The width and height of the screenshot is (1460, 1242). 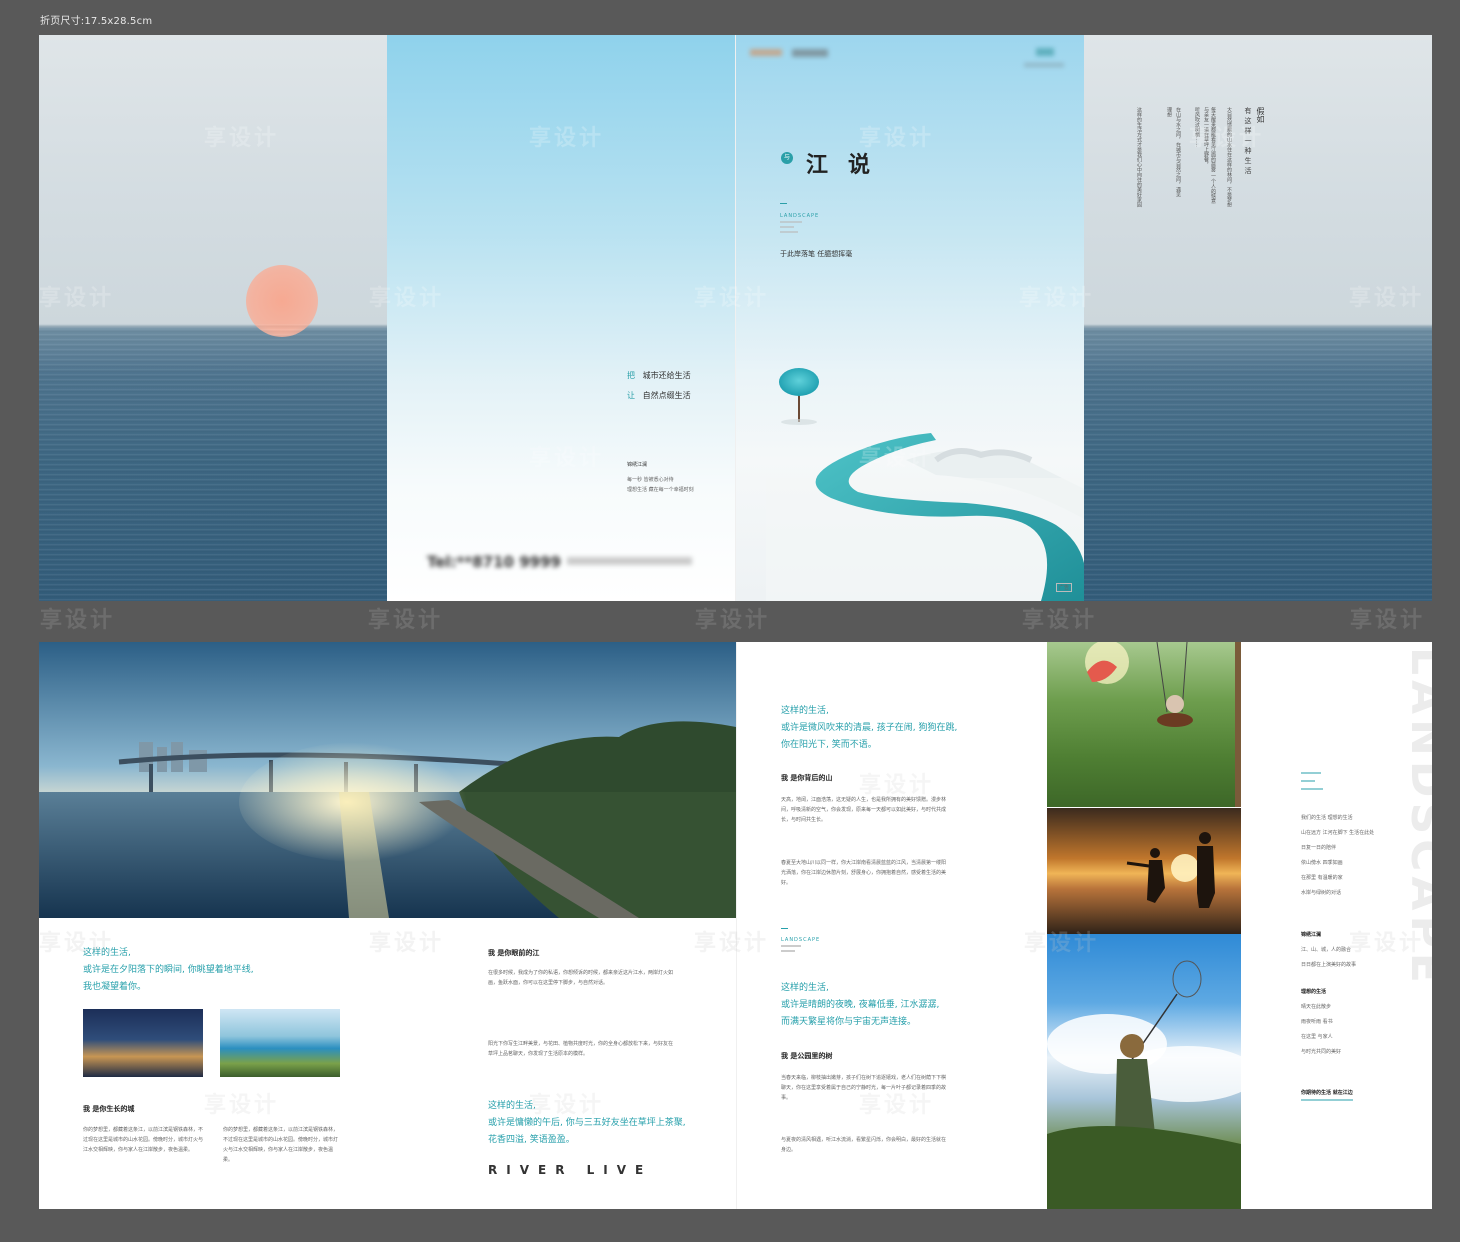 I want to click on river-bridge-photo, so click(x=387, y=780).